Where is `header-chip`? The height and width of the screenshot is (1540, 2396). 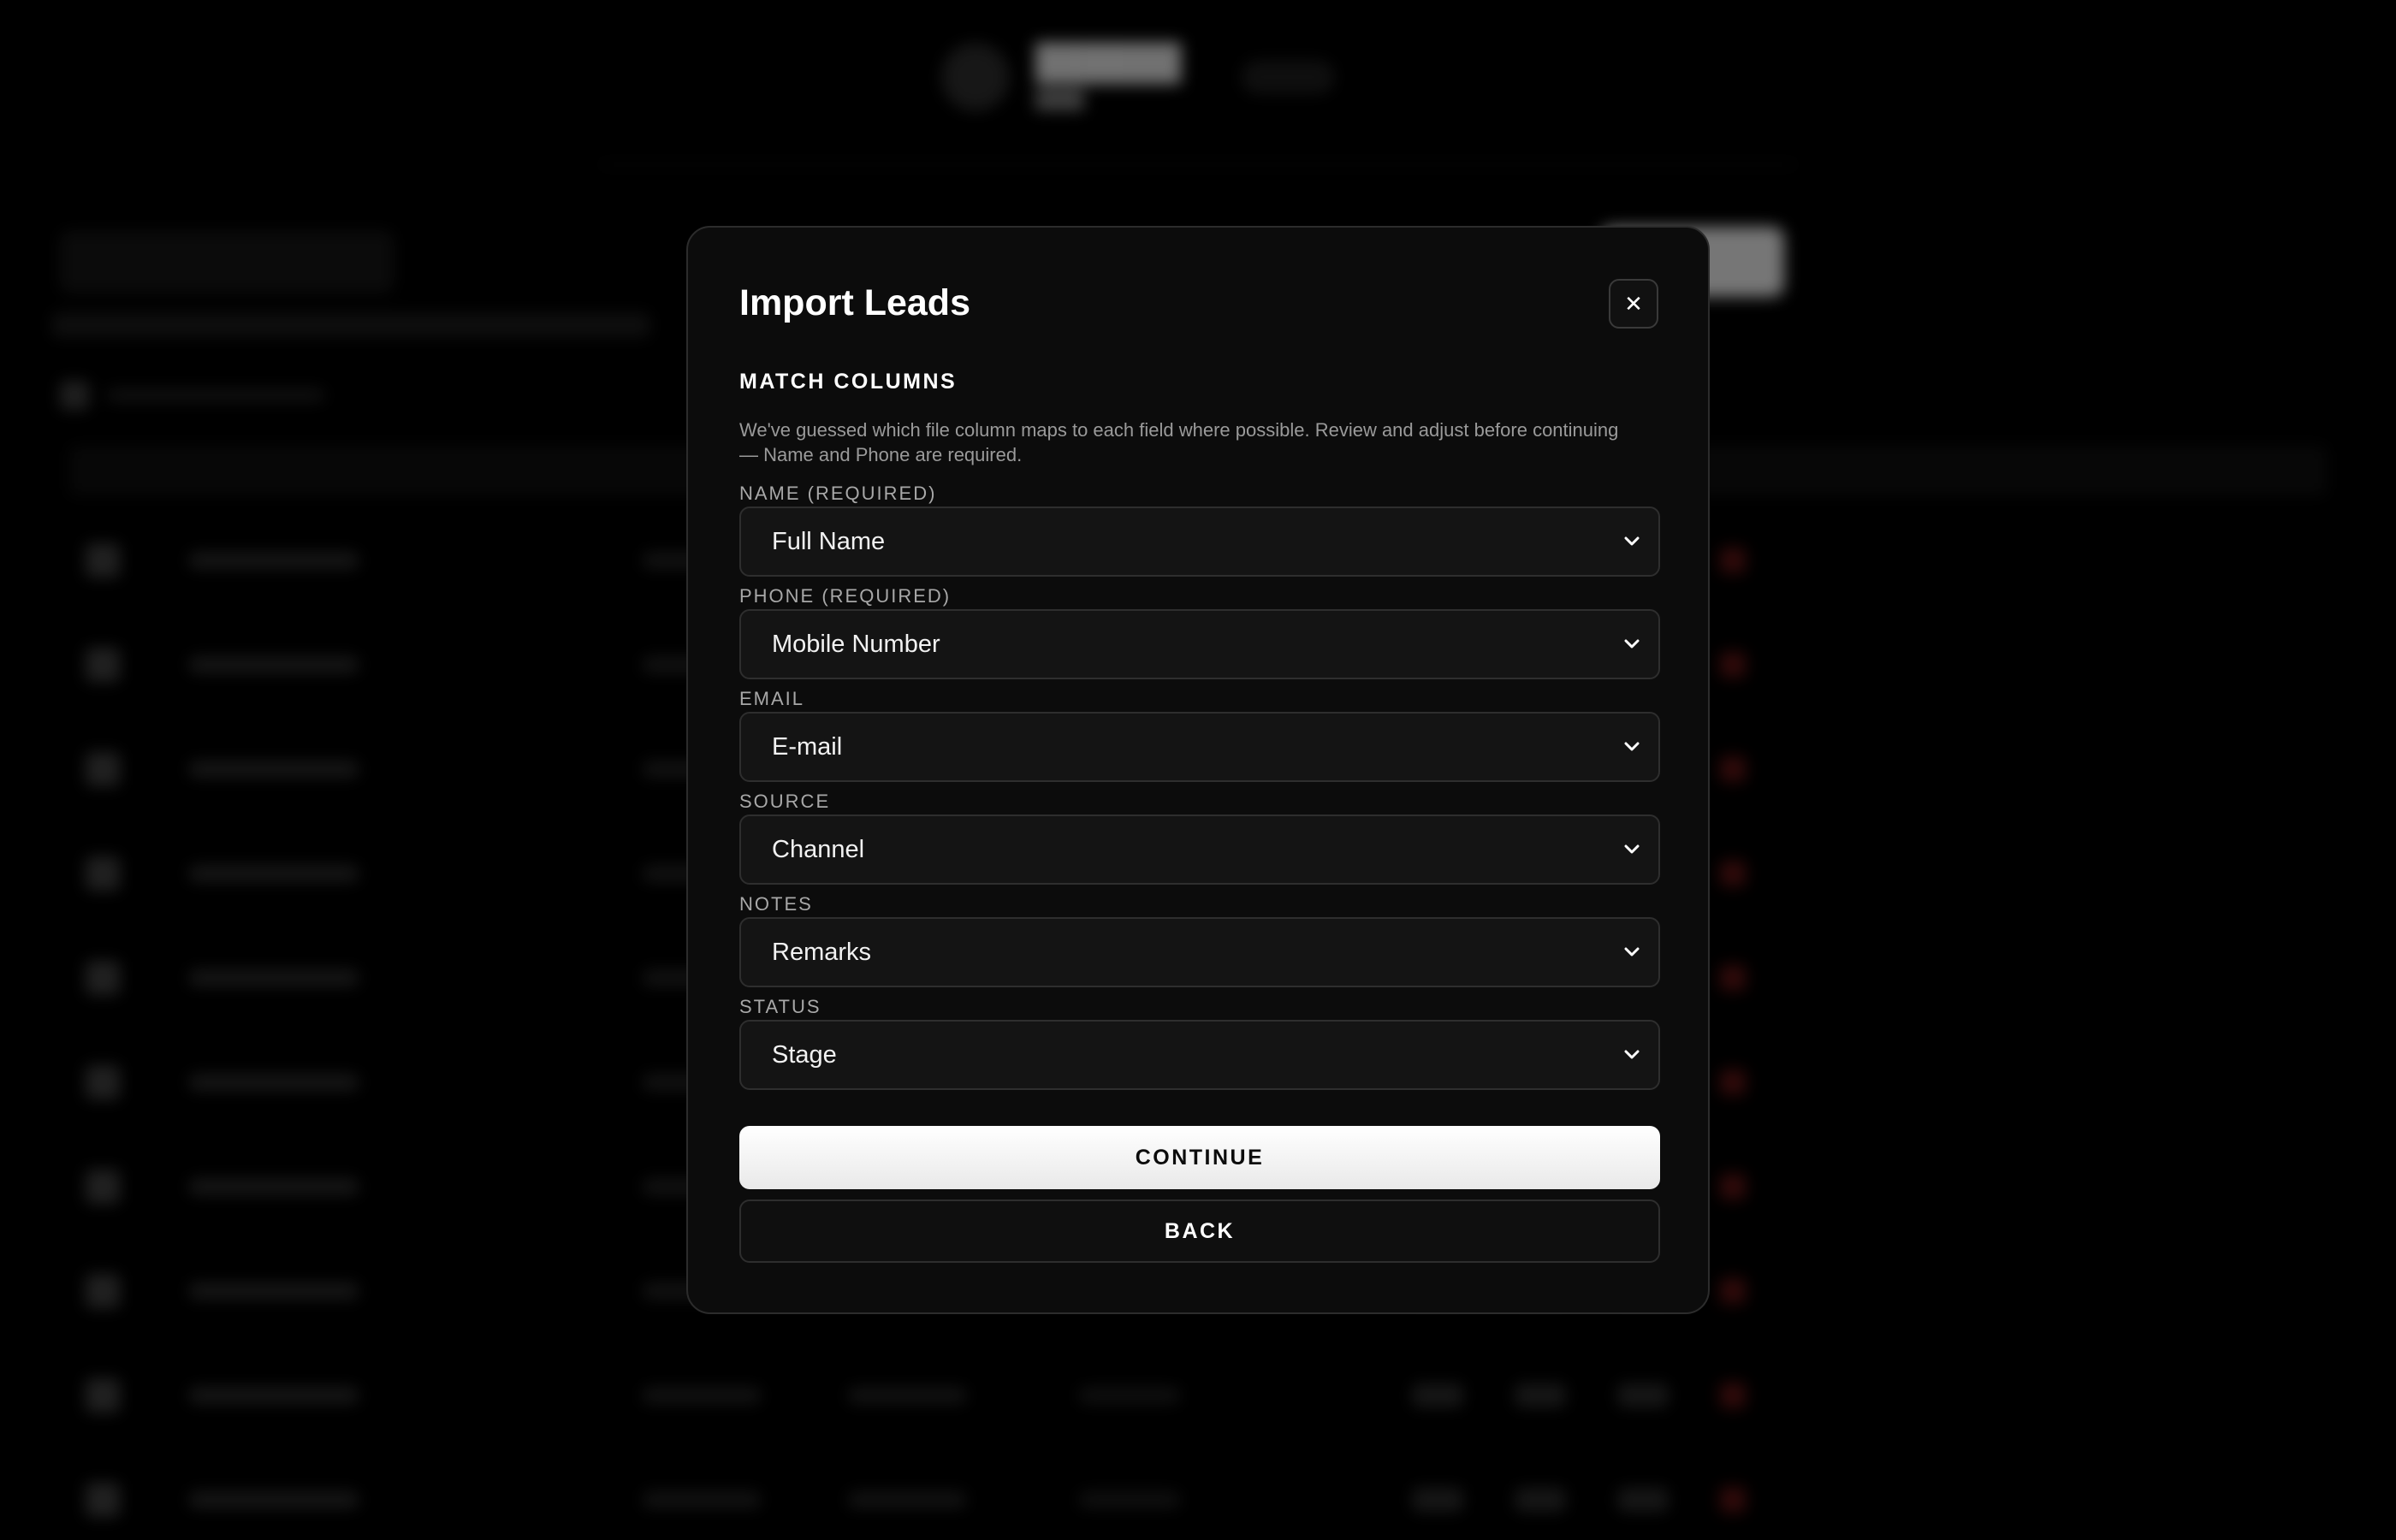 header-chip is located at coordinates (1289, 77).